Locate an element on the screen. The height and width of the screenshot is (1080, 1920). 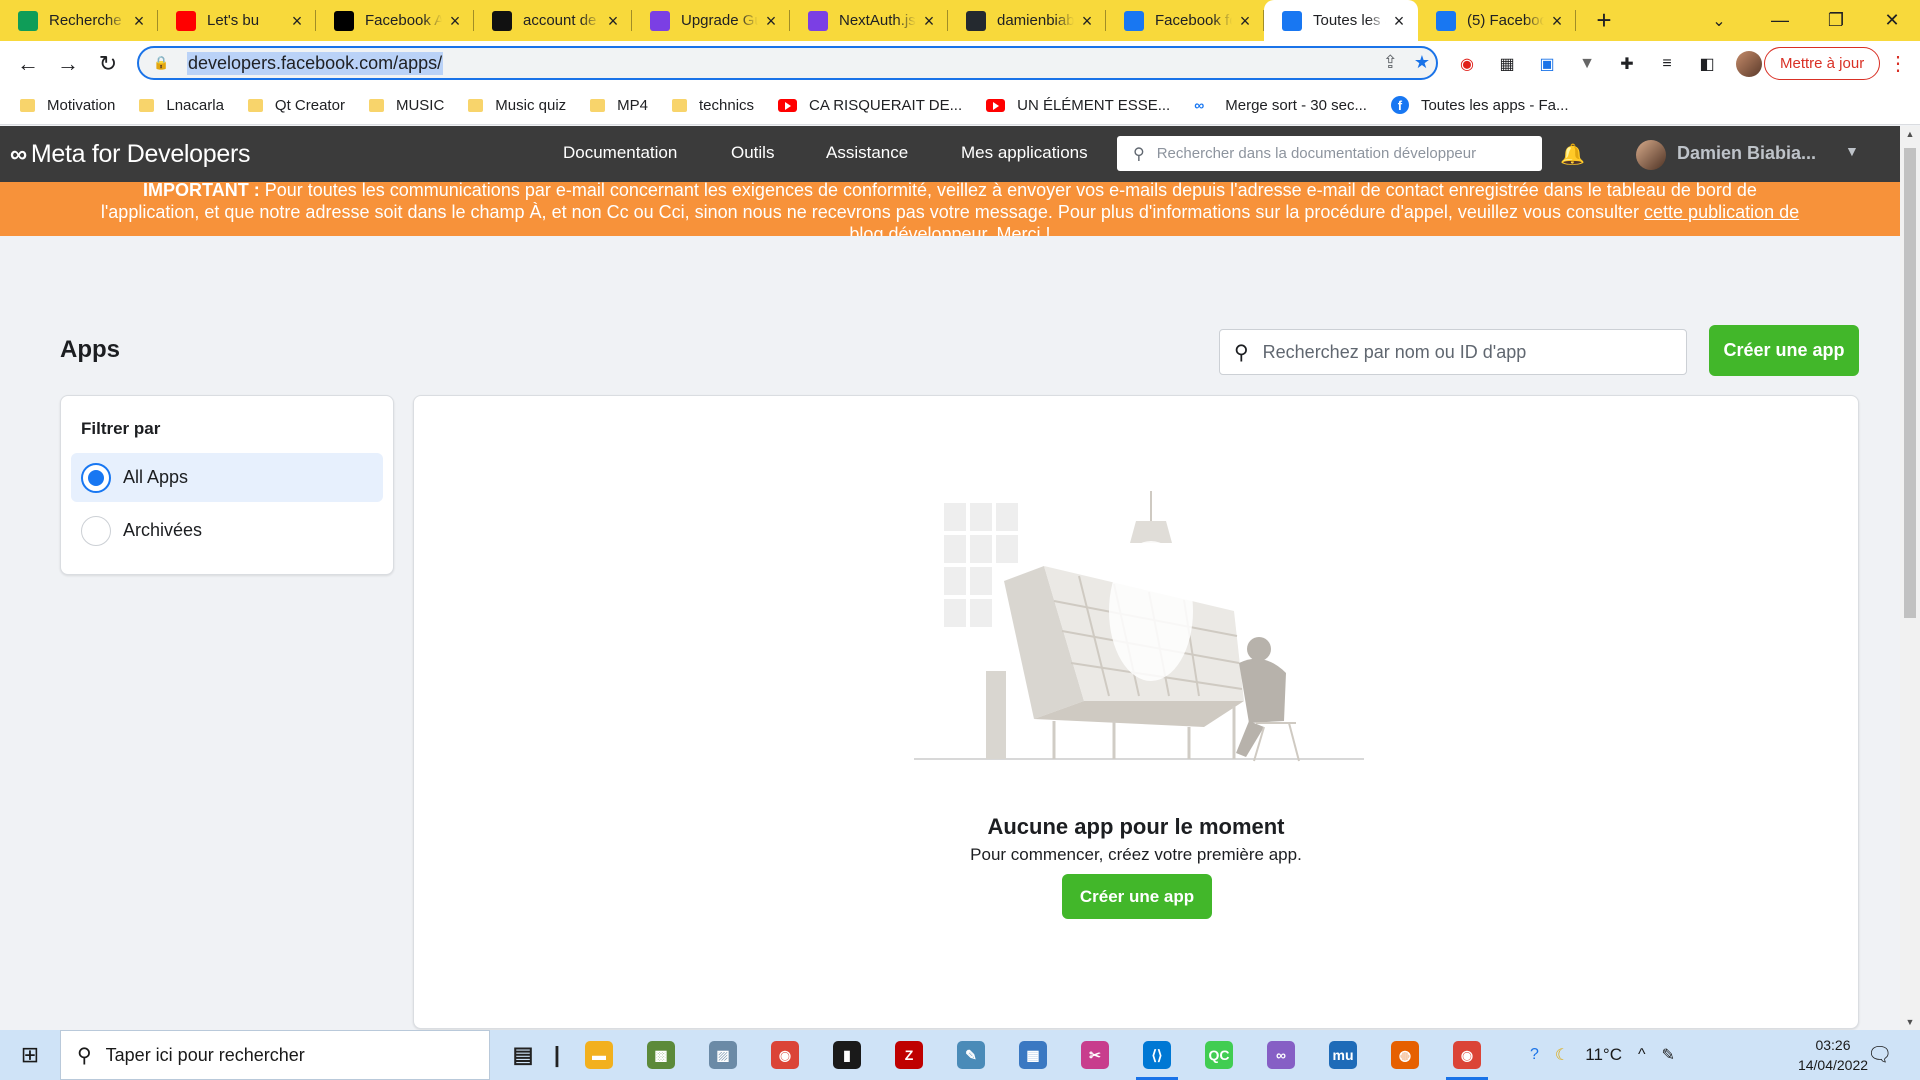
taskbar-app: ▤ is located at coordinates (523, 1055).